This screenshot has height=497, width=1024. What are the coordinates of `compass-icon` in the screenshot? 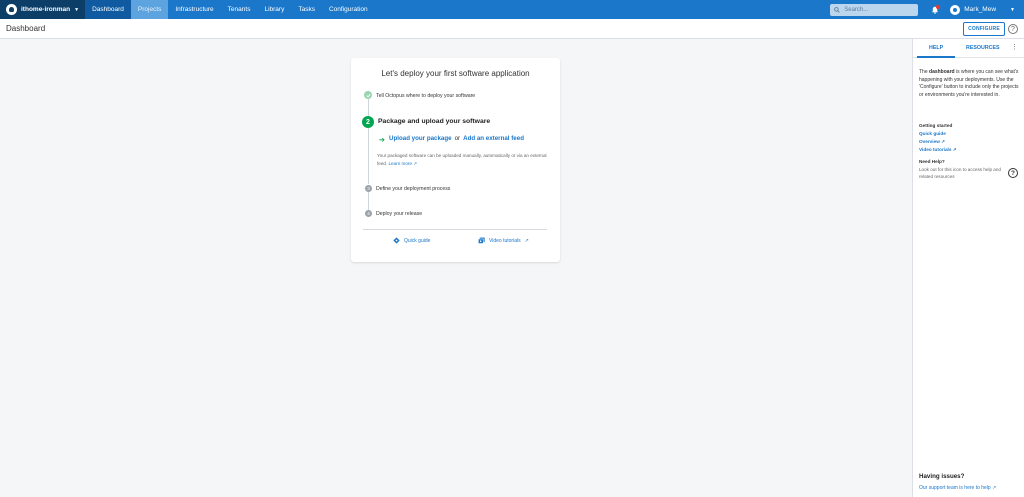 It's located at (396, 240).